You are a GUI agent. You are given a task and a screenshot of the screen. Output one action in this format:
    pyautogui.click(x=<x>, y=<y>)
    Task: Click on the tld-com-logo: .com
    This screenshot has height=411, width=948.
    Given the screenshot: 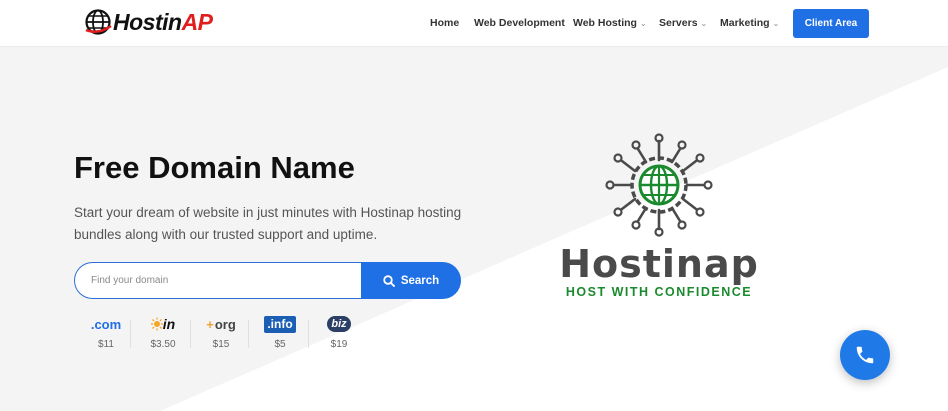 What is the action you would take?
    pyautogui.click(x=106, y=324)
    